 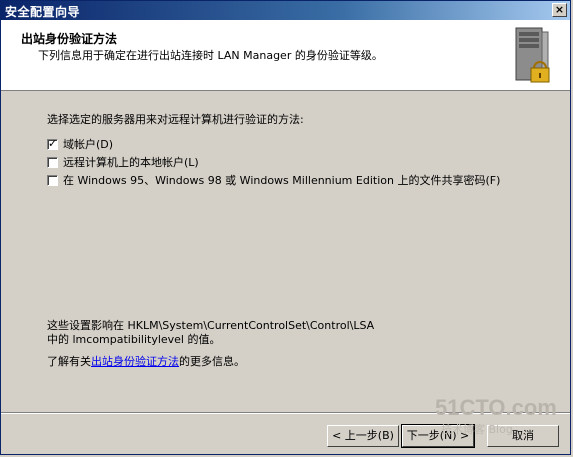 I want to click on watermark-logo: 51CTO.com, so click(x=496, y=407).